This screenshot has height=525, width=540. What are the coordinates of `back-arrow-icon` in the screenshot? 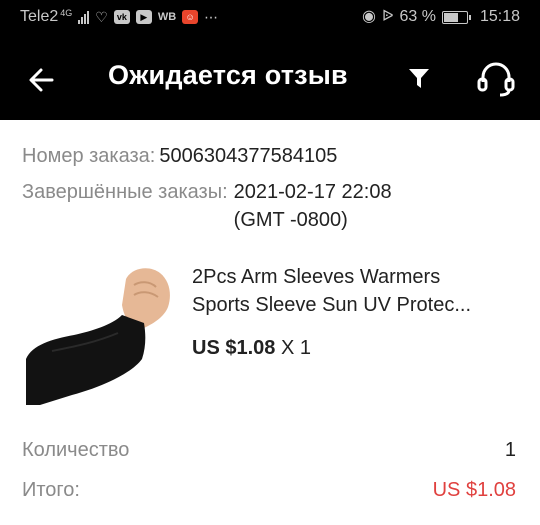 It's located at (41, 80).